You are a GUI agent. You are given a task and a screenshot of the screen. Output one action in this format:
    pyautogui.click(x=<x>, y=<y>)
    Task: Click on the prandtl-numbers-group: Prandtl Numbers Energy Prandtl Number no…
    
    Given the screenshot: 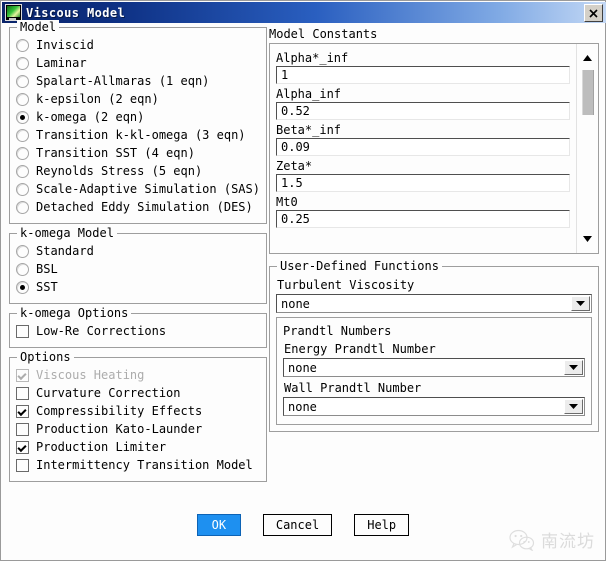 What is the action you would take?
    pyautogui.click(x=434, y=371)
    